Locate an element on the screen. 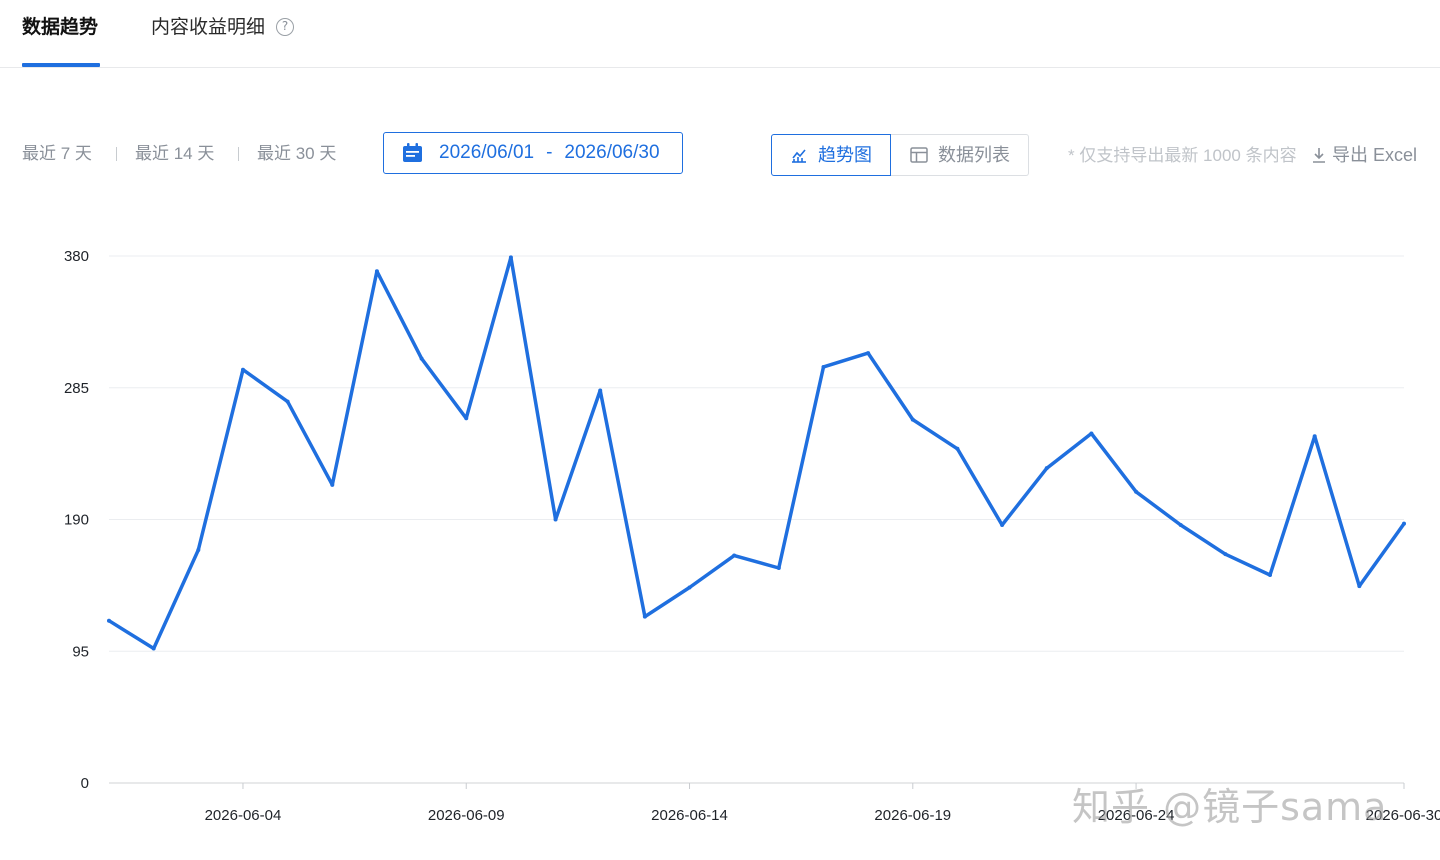 This screenshot has width=1440, height=860. calendar-icon is located at coordinates (412, 152).